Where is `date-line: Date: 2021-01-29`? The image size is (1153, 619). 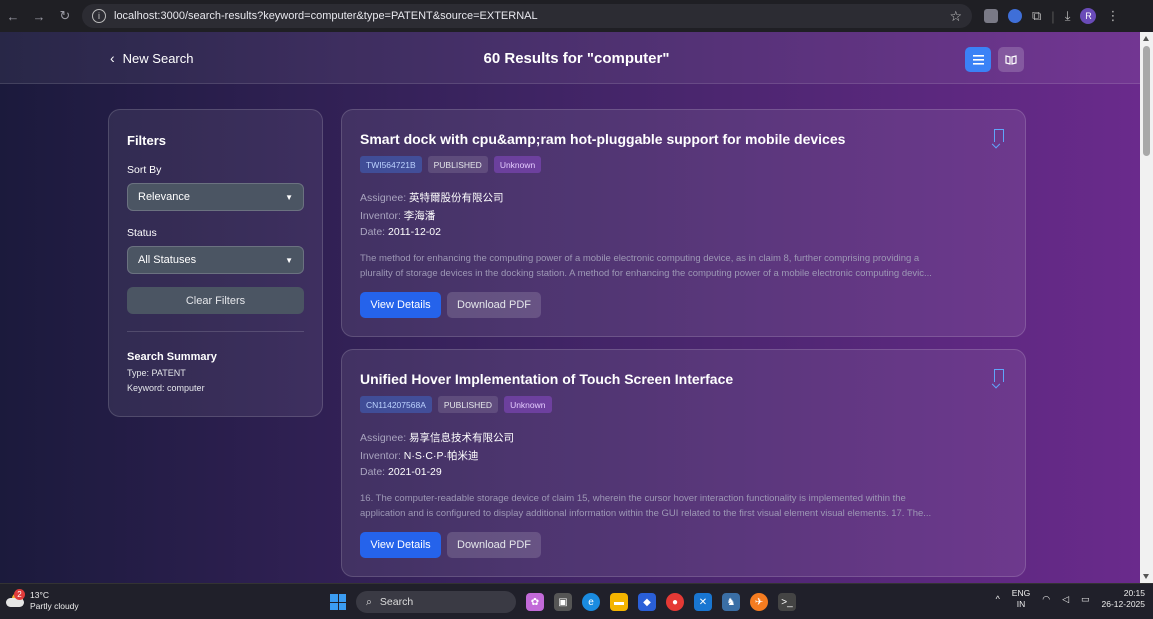 date-line: Date: 2021-01-29 is located at coordinates (401, 472).